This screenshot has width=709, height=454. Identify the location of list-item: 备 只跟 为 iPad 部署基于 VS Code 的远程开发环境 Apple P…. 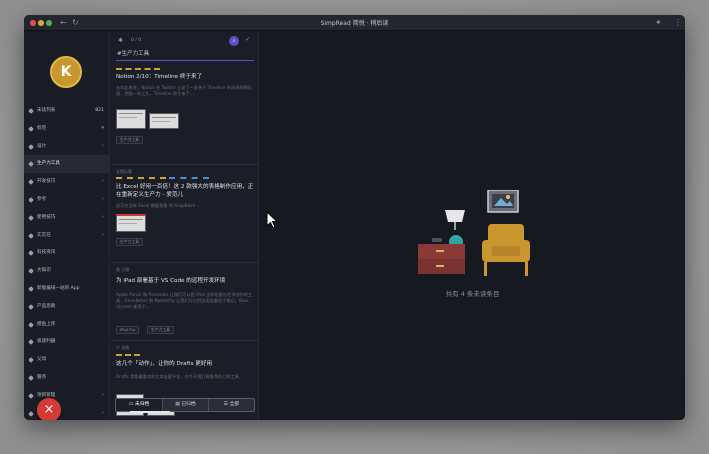
(184, 302).